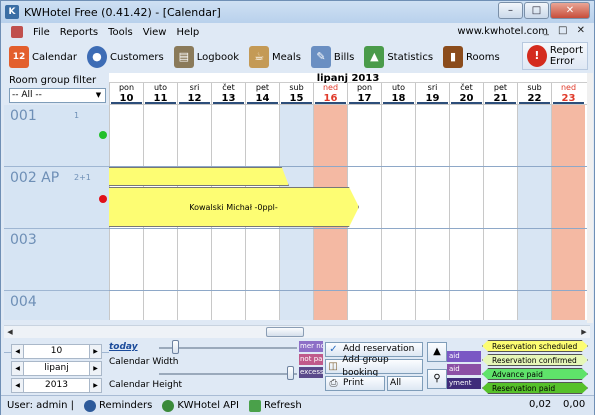  What do you see at coordinates (536, 10) in the screenshot?
I see `maximize-button: □` at bounding box center [536, 10].